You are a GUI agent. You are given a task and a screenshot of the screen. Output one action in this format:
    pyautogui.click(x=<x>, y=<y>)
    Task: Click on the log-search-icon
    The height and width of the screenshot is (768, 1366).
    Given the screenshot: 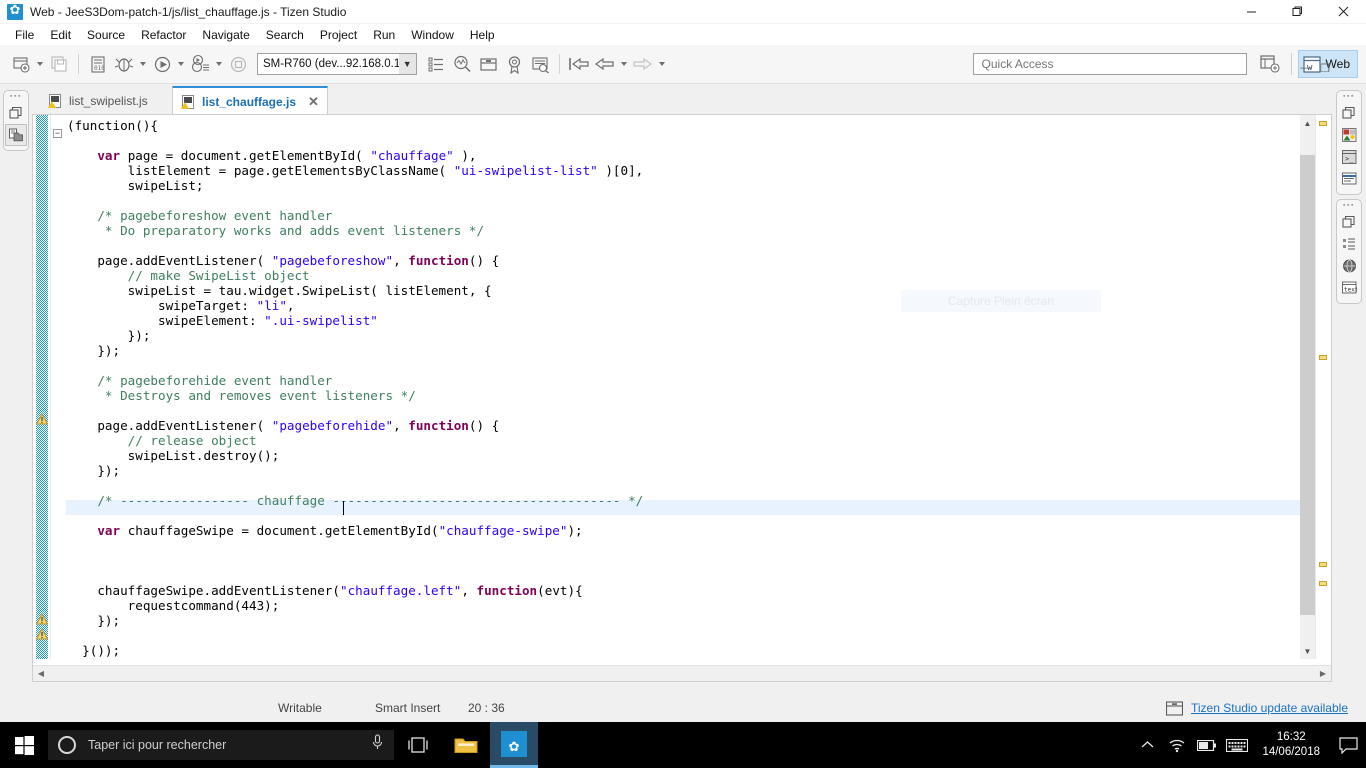 What is the action you would take?
    pyautogui.click(x=540, y=64)
    